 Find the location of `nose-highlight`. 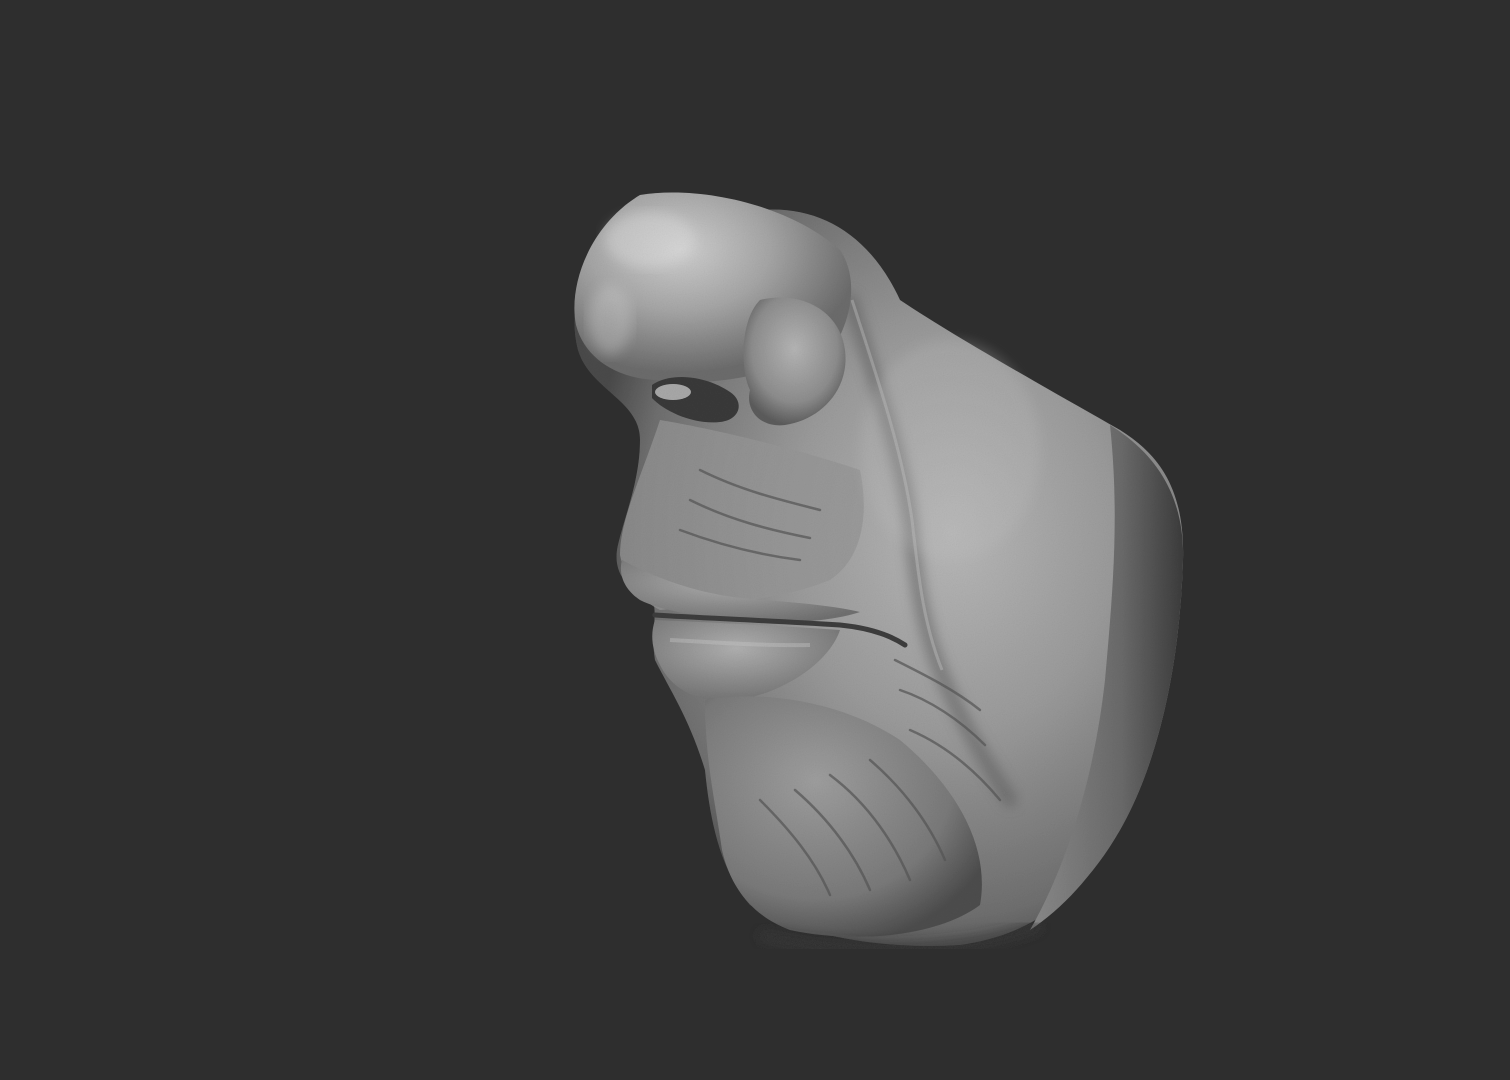

nose-highlight is located at coordinates (650, 240).